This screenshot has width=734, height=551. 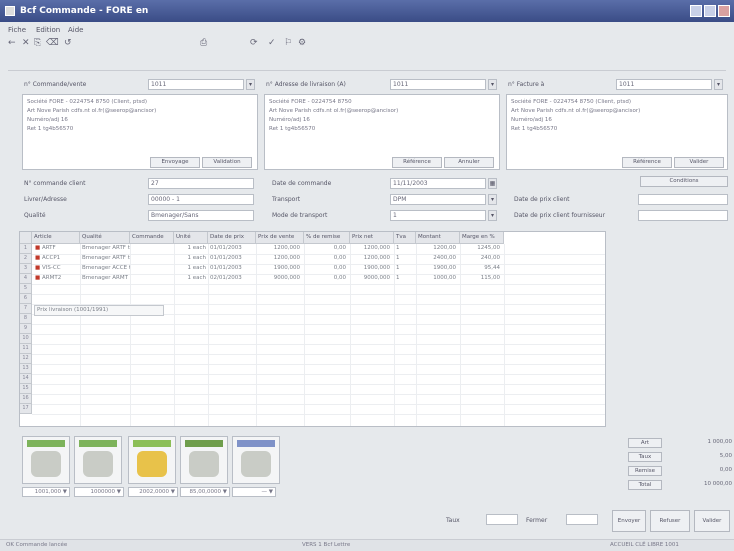 I want to click on grid-header-unite: Unité, so click(x=191, y=238).